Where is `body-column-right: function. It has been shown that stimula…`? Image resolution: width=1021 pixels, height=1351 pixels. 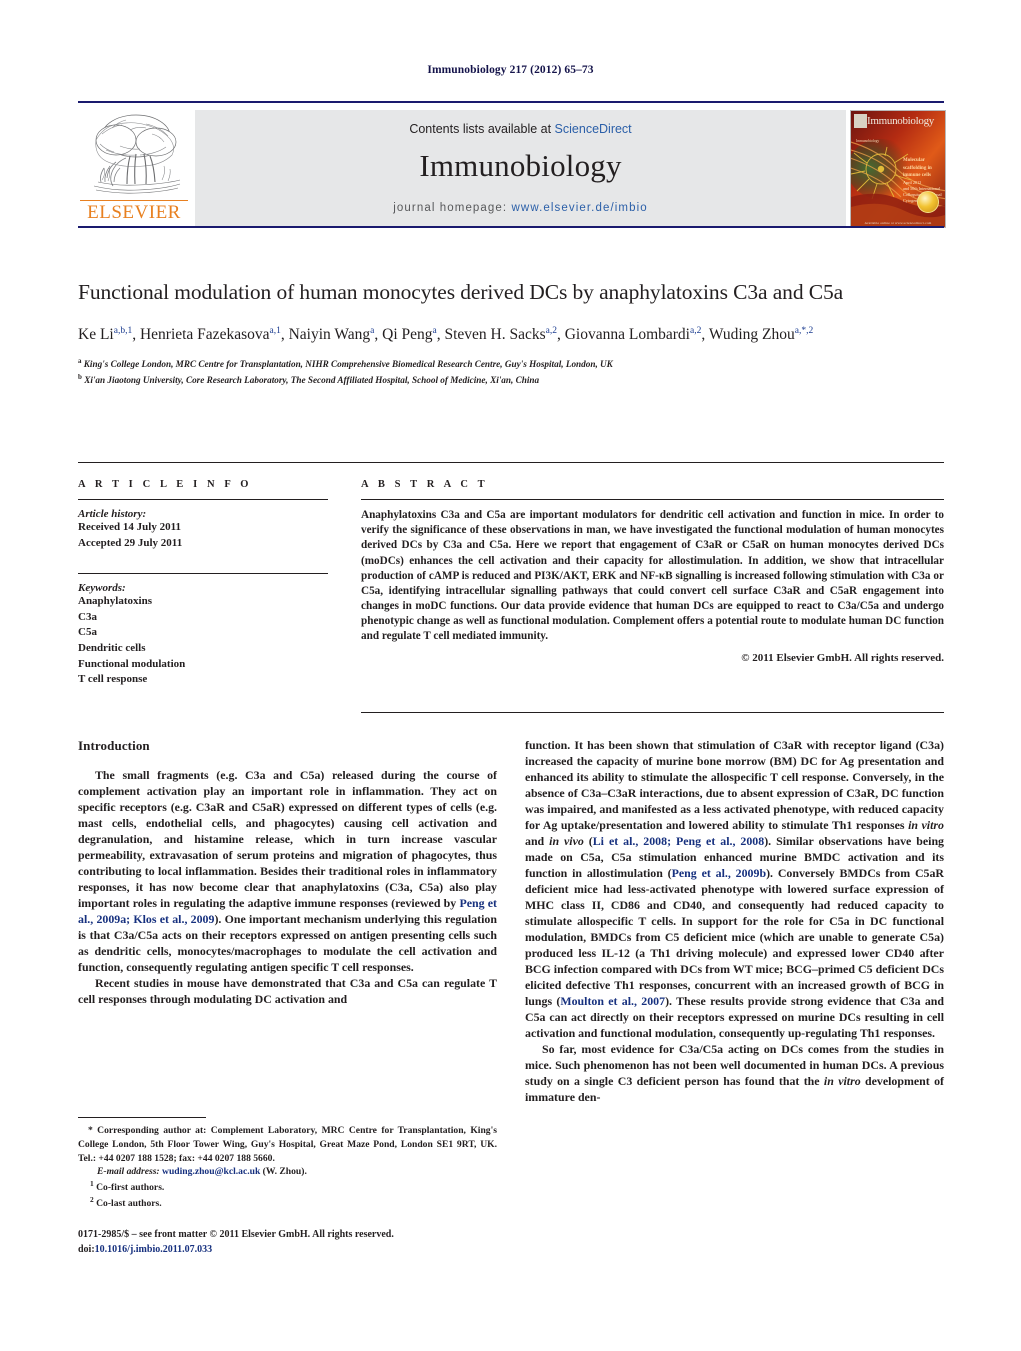 body-column-right: function. It has been shown that stimula… is located at coordinates (734, 921).